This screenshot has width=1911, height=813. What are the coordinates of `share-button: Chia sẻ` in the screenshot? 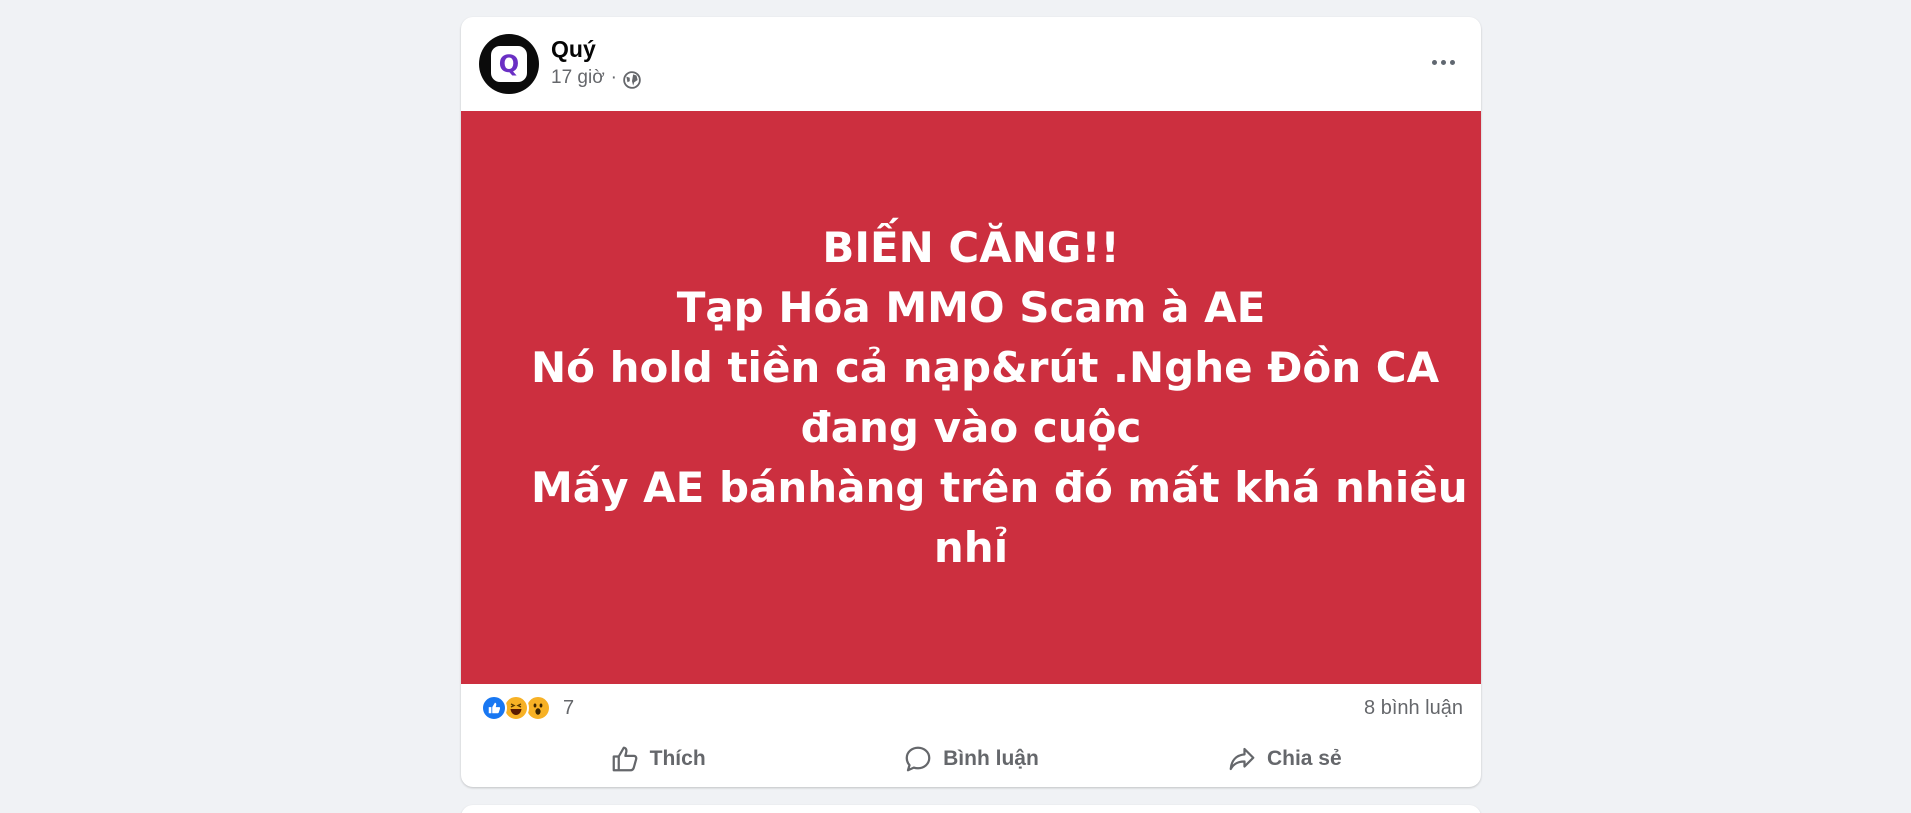 It's located at (1284, 759).